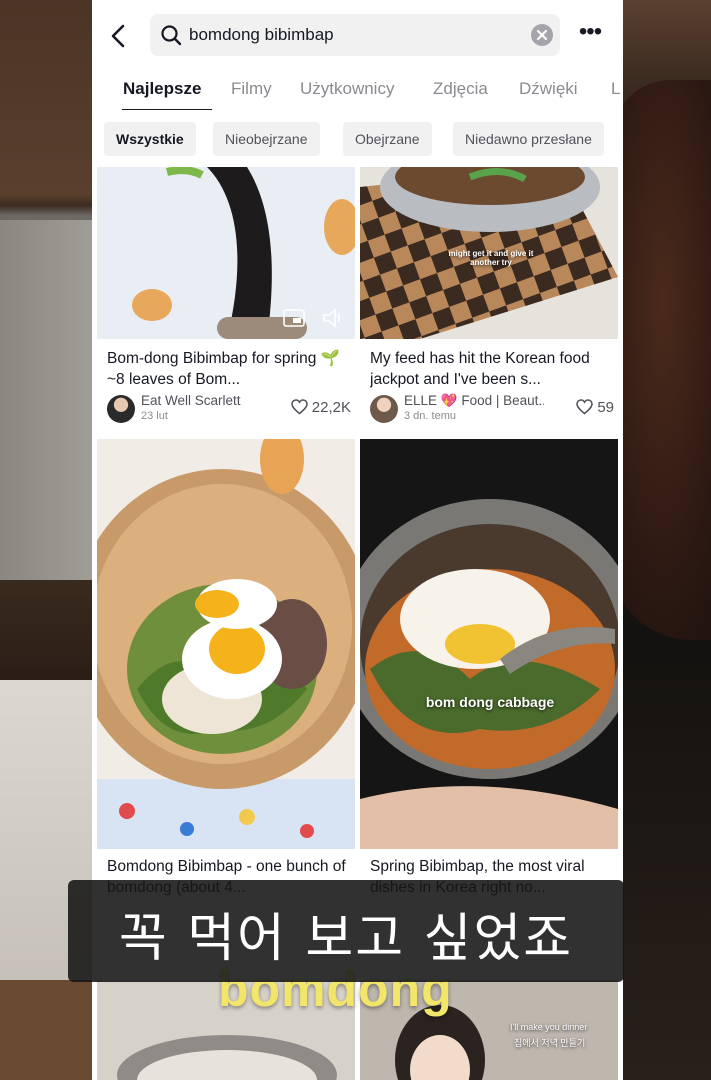 The image size is (711, 1080). What do you see at coordinates (167, 109) in the screenshot?
I see `active-tab-indicator` at bounding box center [167, 109].